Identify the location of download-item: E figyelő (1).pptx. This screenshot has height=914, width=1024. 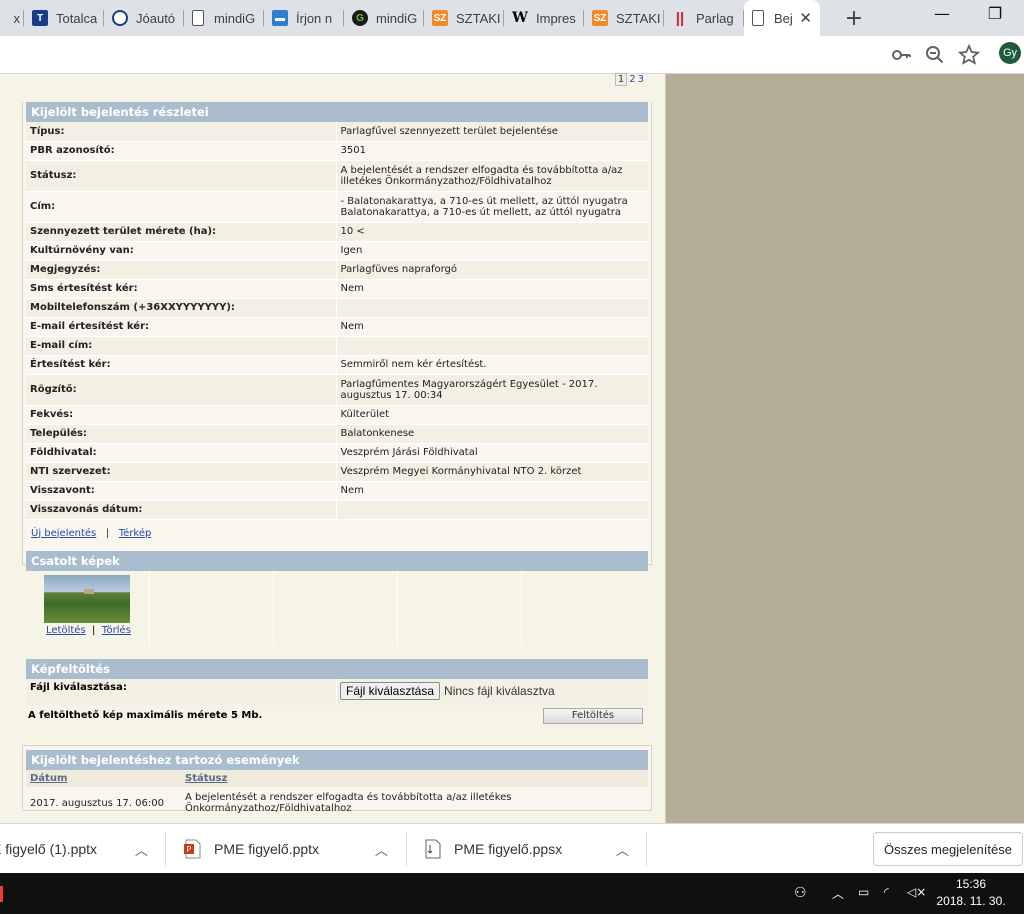
(48, 849).